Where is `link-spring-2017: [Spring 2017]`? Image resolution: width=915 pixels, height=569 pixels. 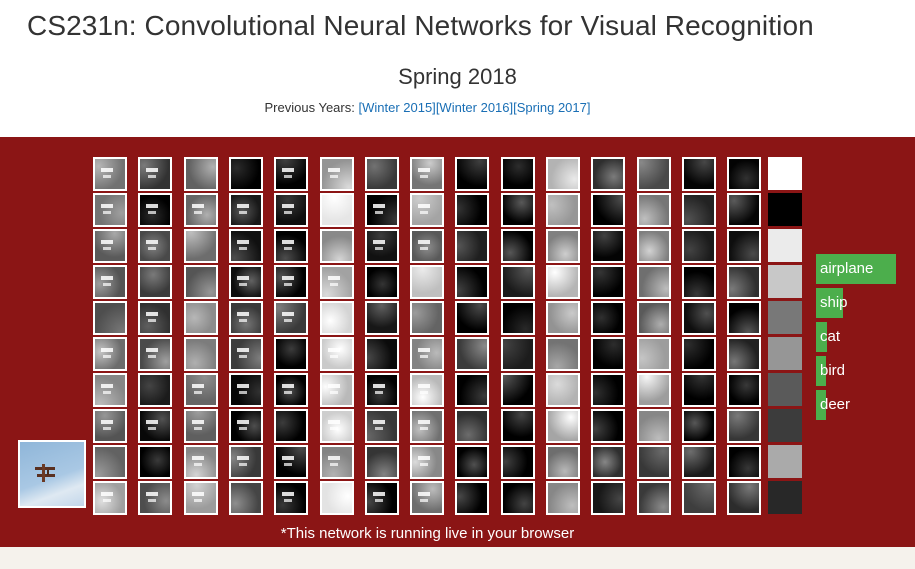
link-spring-2017: [Spring 2017] is located at coordinates (551, 107).